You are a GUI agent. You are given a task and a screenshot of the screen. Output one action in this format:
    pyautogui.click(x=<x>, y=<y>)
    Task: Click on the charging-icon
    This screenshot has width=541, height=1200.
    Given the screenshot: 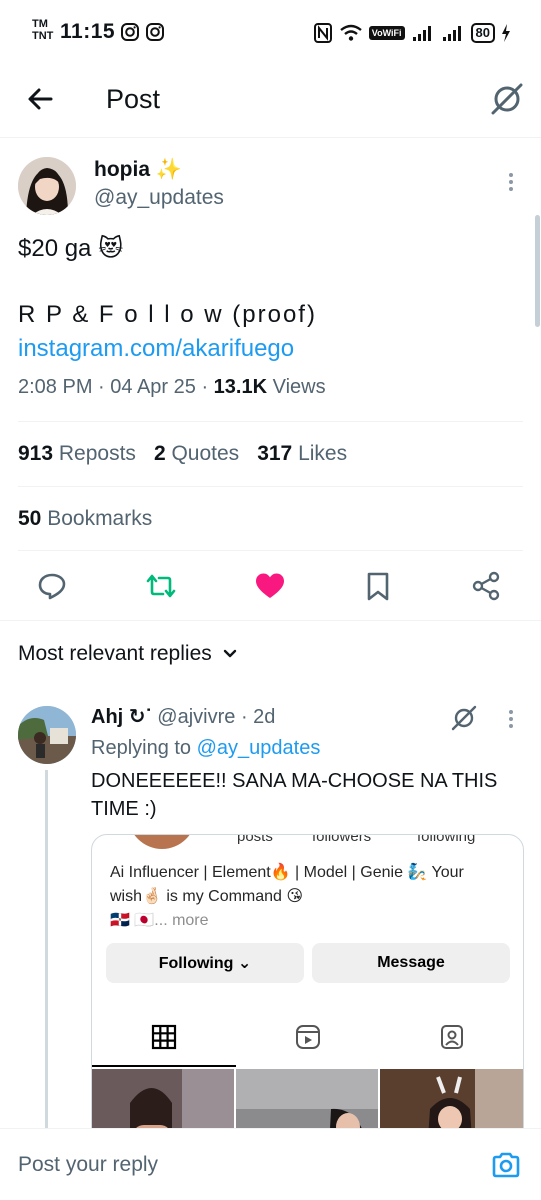 What is the action you would take?
    pyautogui.click(x=506, y=33)
    